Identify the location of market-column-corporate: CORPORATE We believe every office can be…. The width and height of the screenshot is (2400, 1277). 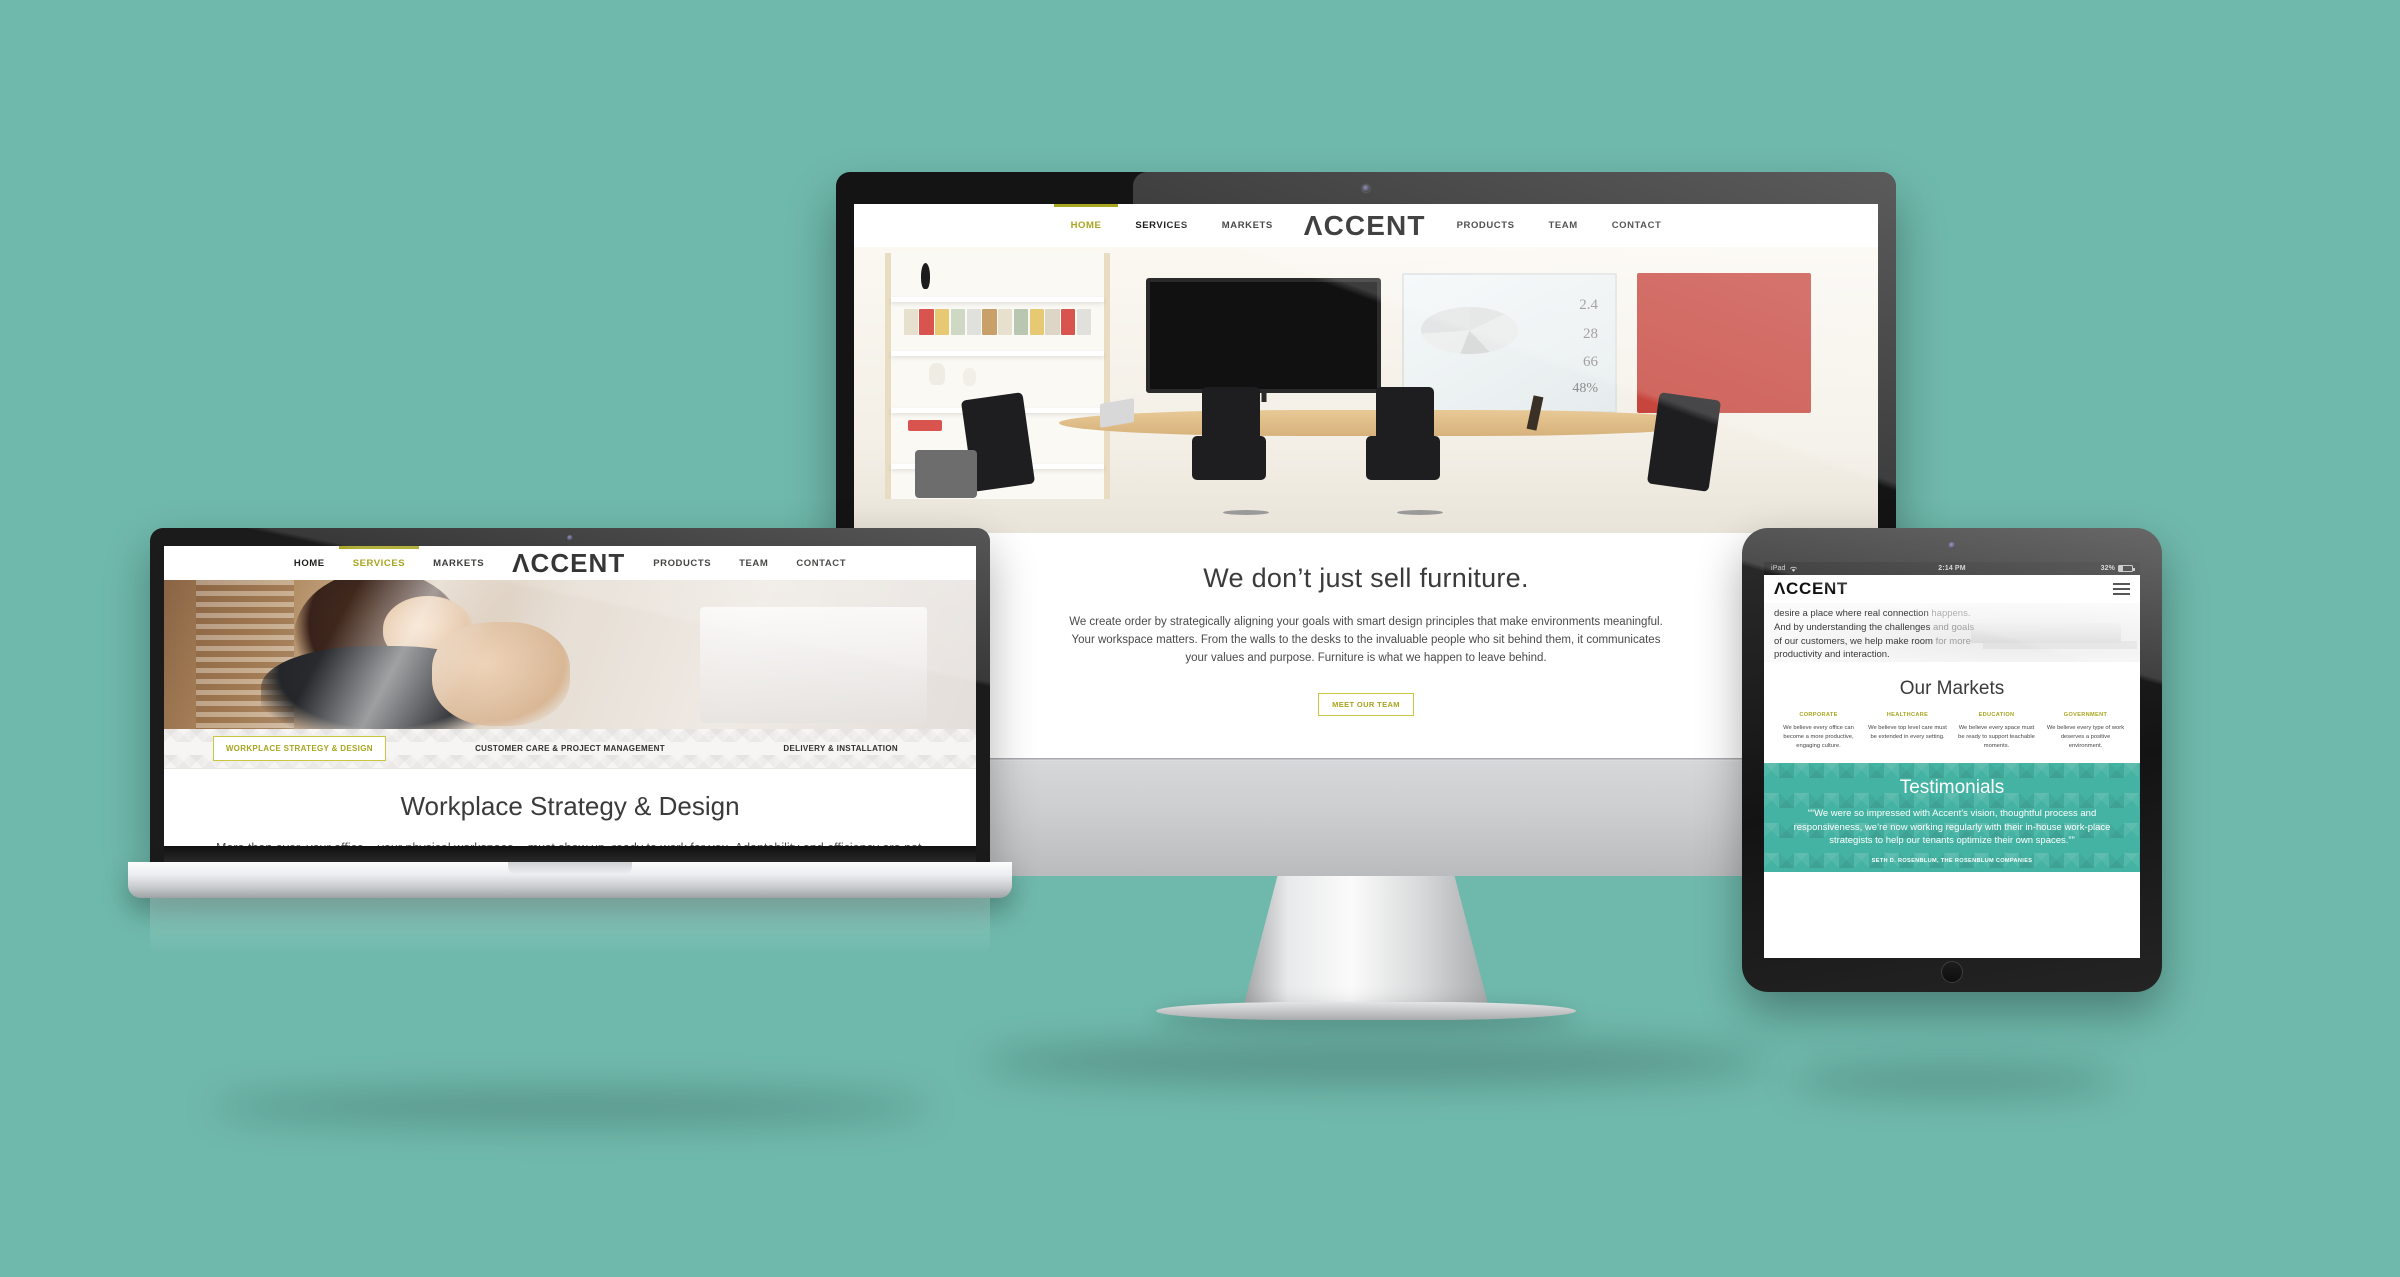
(1818, 731).